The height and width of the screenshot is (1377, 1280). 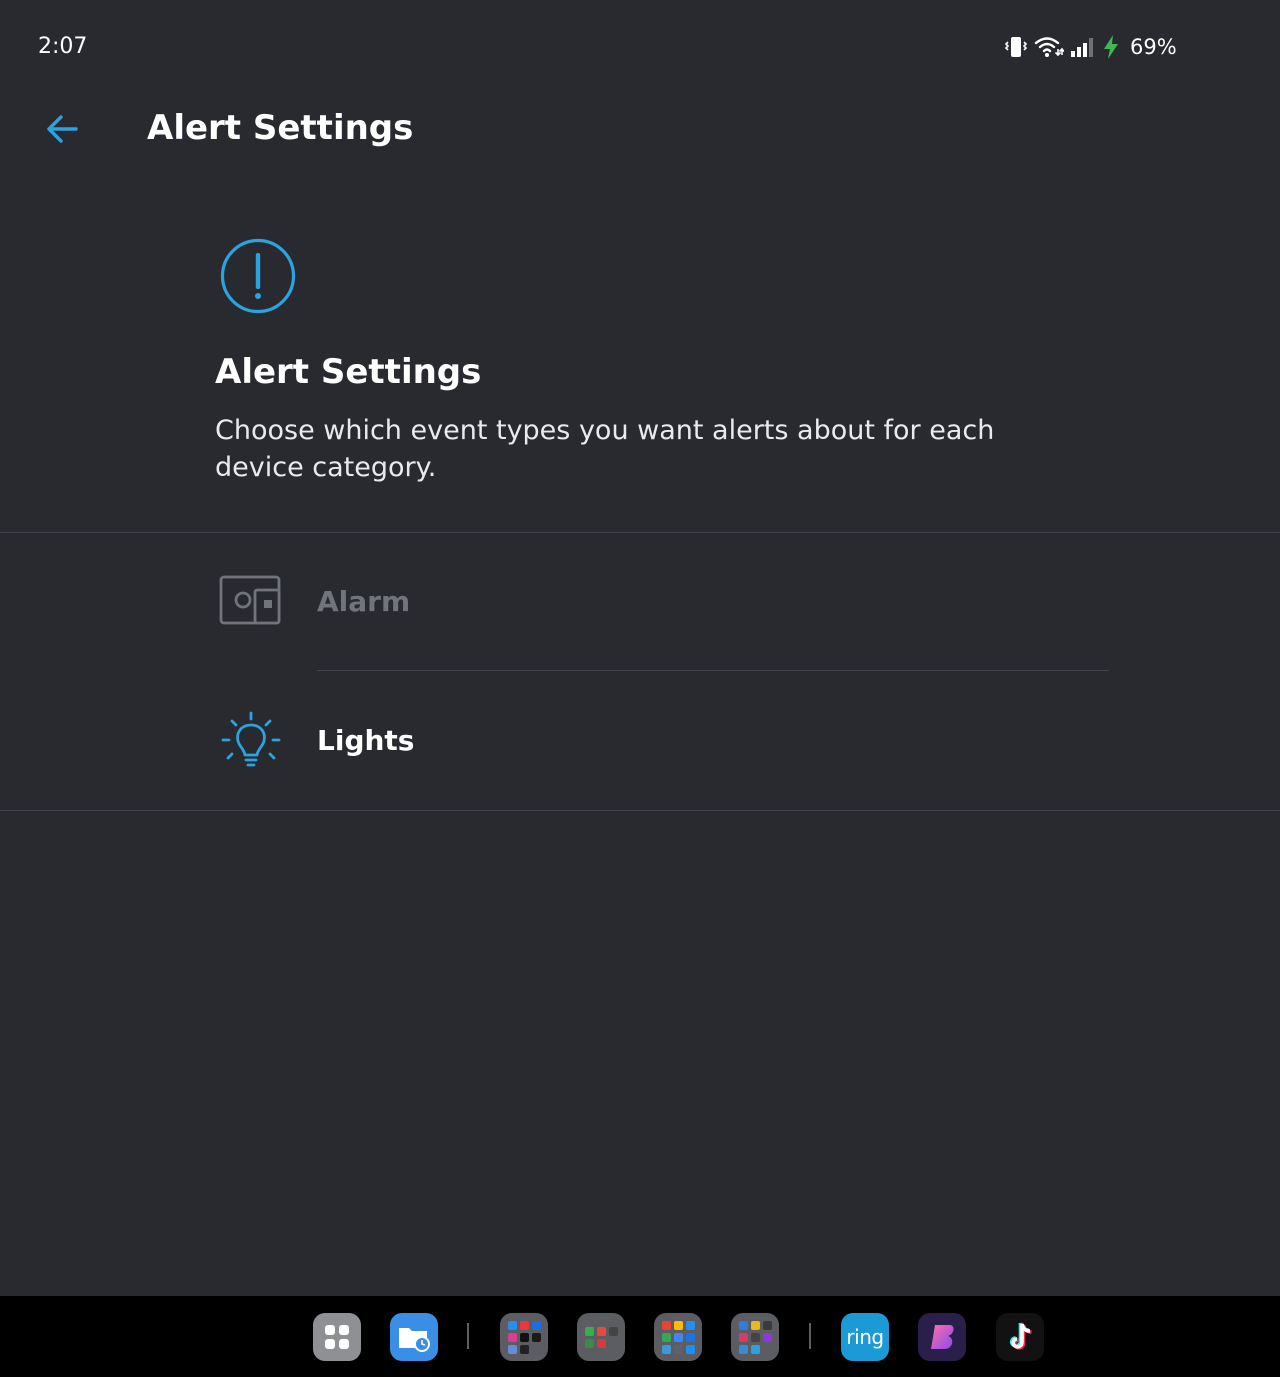 I want to click on category-label-alarm: Alarm, so click(x=364, y=601).